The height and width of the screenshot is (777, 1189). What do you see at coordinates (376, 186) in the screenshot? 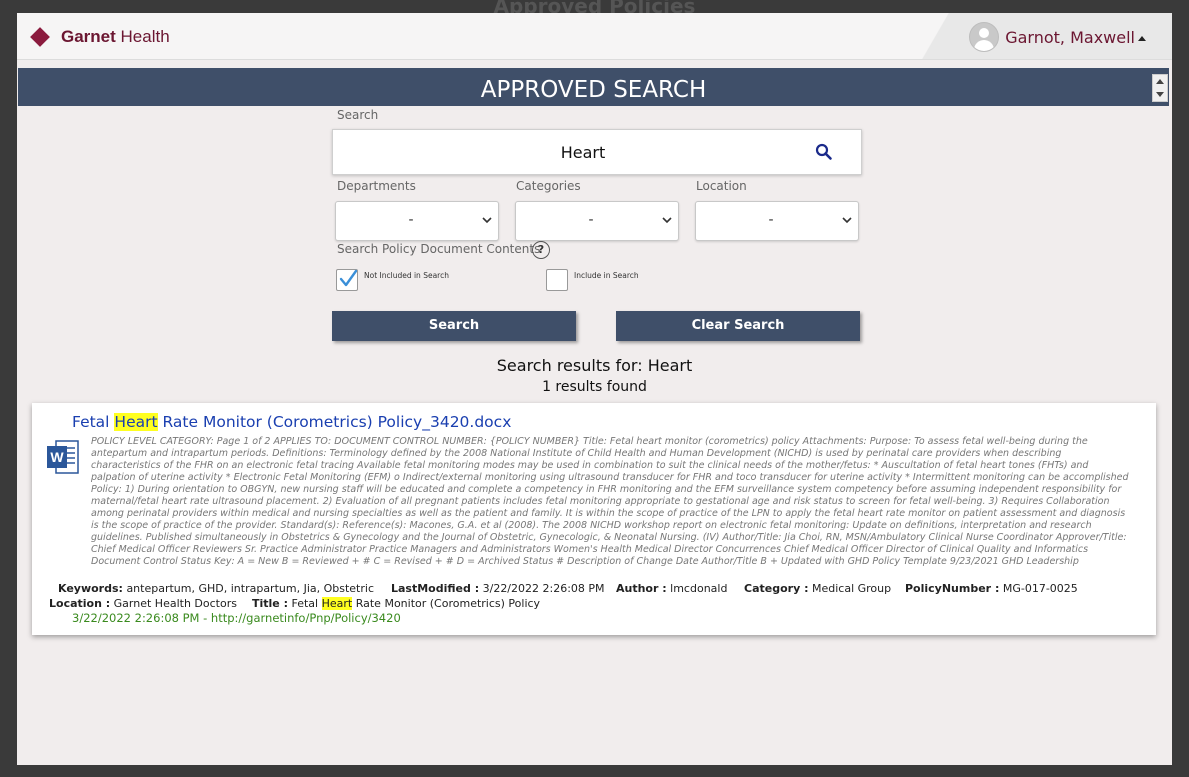
I see `departments-label: Departments` at bounding box center [376, 186].